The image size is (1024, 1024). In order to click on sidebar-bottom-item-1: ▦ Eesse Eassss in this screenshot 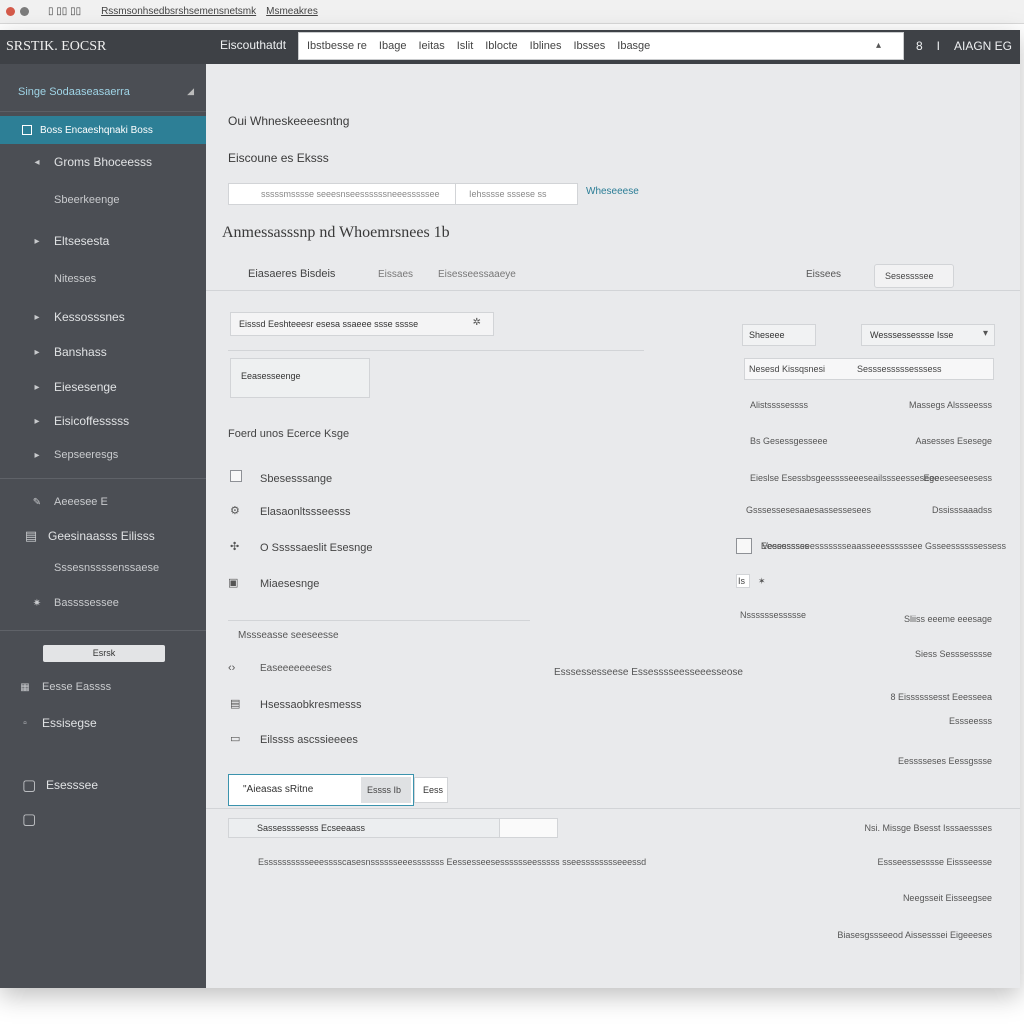, I will do `click(103, 687)`.